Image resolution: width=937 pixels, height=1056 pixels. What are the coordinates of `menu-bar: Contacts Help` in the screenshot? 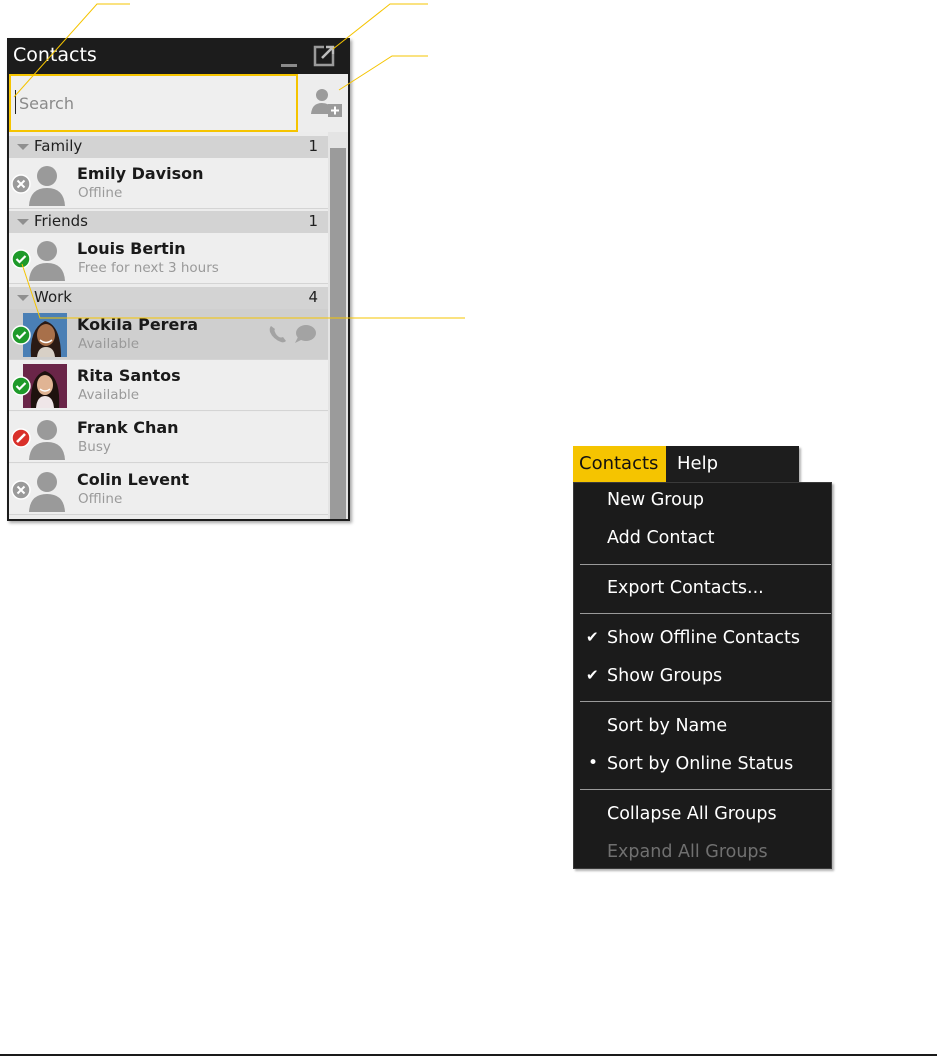 It's located at (686, 464).